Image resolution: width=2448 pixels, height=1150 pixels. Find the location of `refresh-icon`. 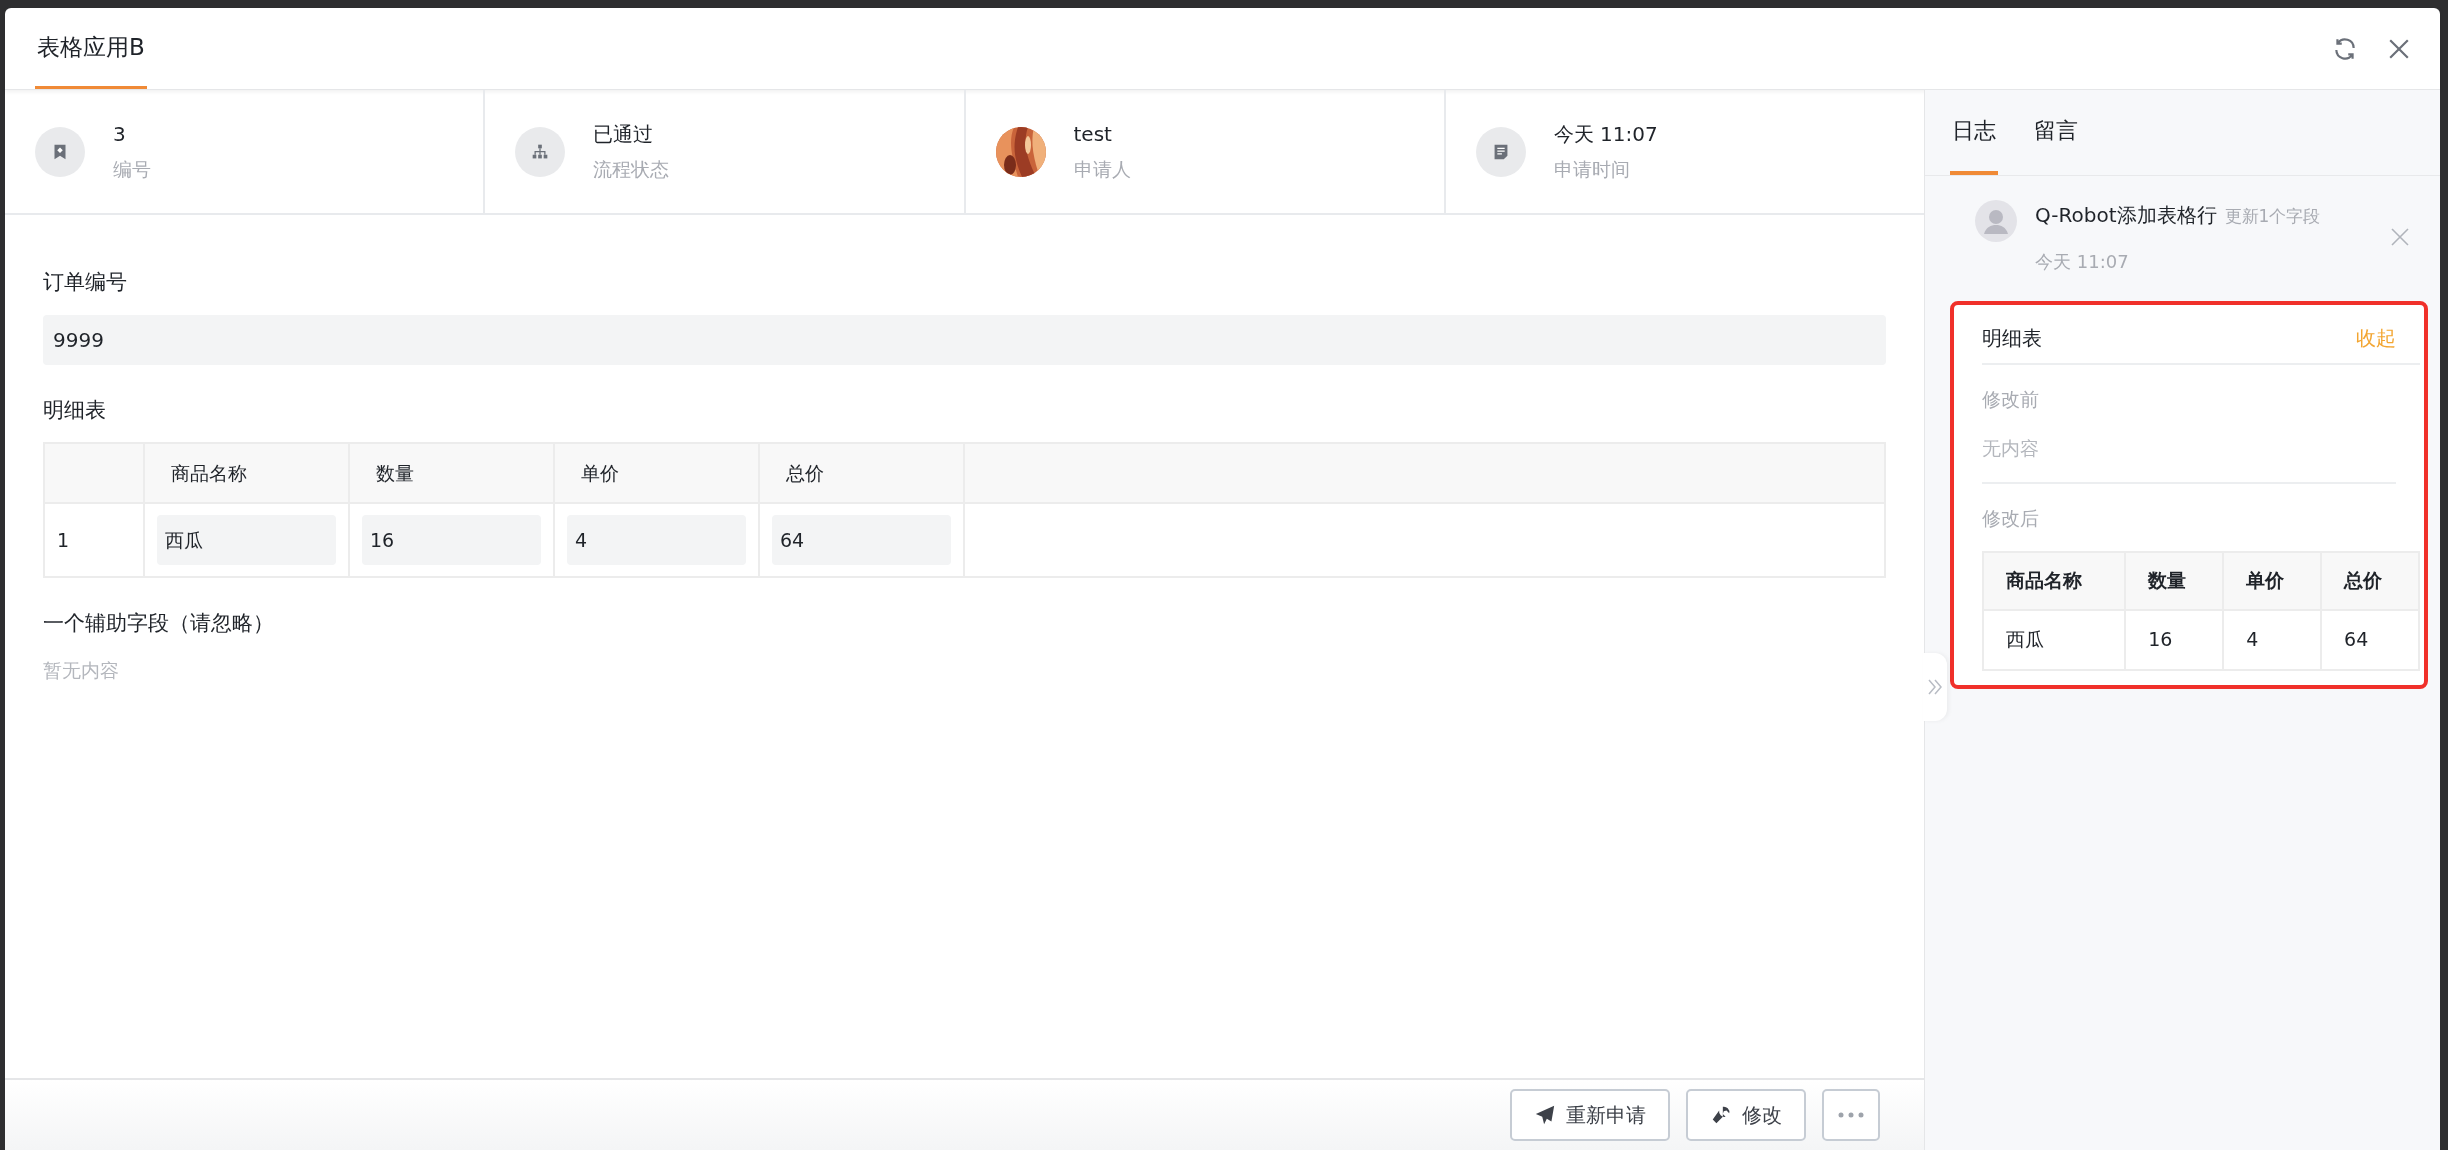

refresh-icon is located at coordinates (2345, 48).